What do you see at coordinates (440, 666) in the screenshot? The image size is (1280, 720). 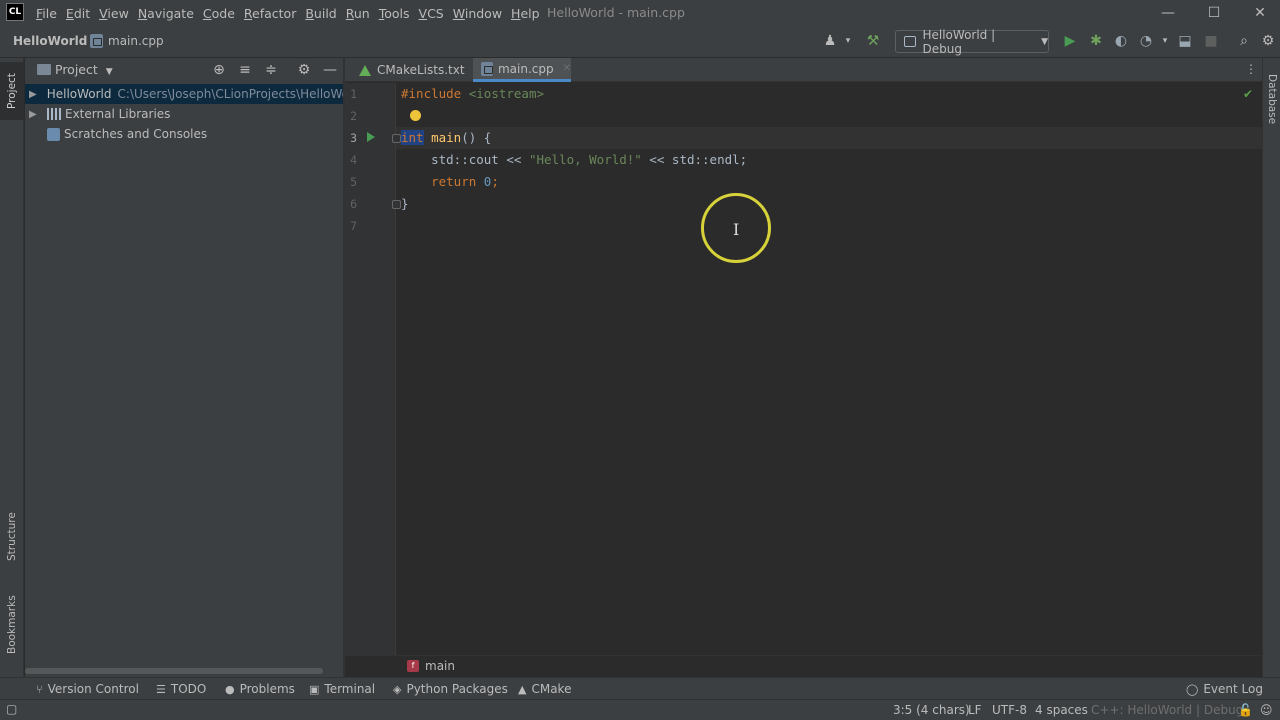 I see `breadcrumb-function: main` at bounding box center [440, 666].